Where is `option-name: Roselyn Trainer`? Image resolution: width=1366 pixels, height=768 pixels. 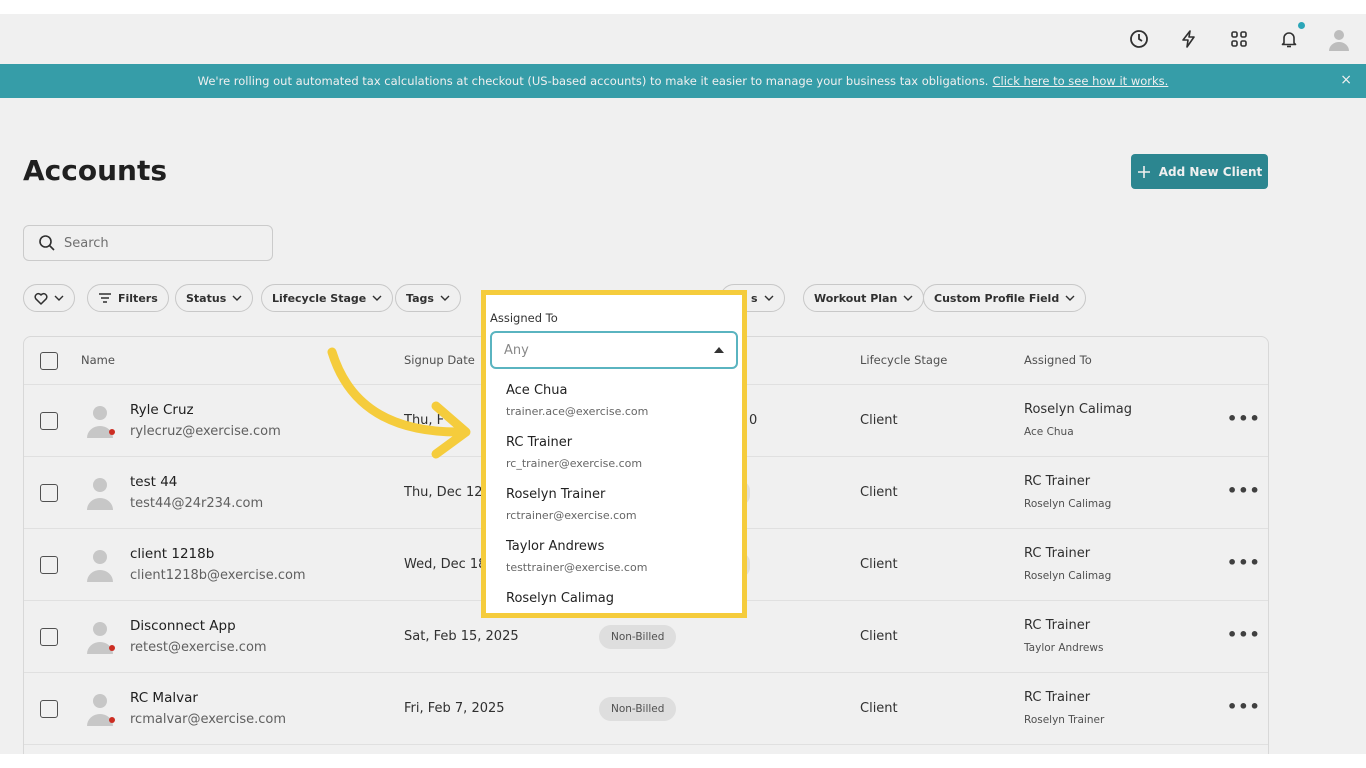
option-name: Roselyn Trainer is located at coordinates (556, 494).